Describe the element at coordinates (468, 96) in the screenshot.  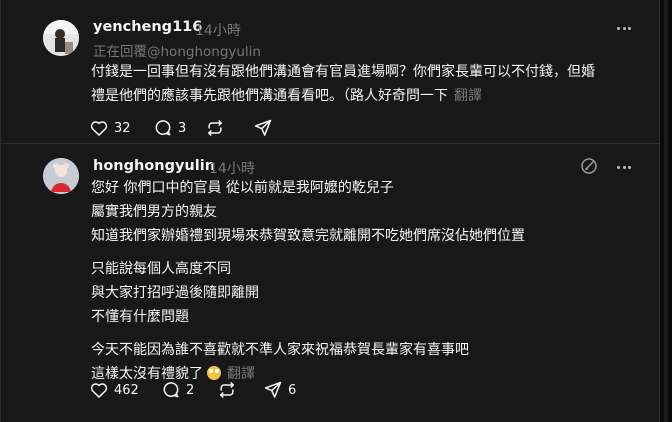
I see `translate-link: 翻譯` at that location.